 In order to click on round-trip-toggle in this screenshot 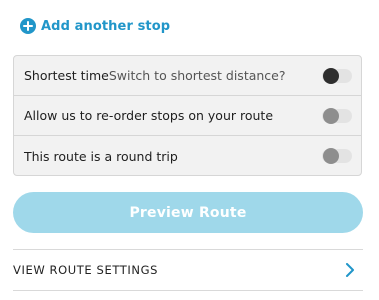, I will do `click(337, 156)`.